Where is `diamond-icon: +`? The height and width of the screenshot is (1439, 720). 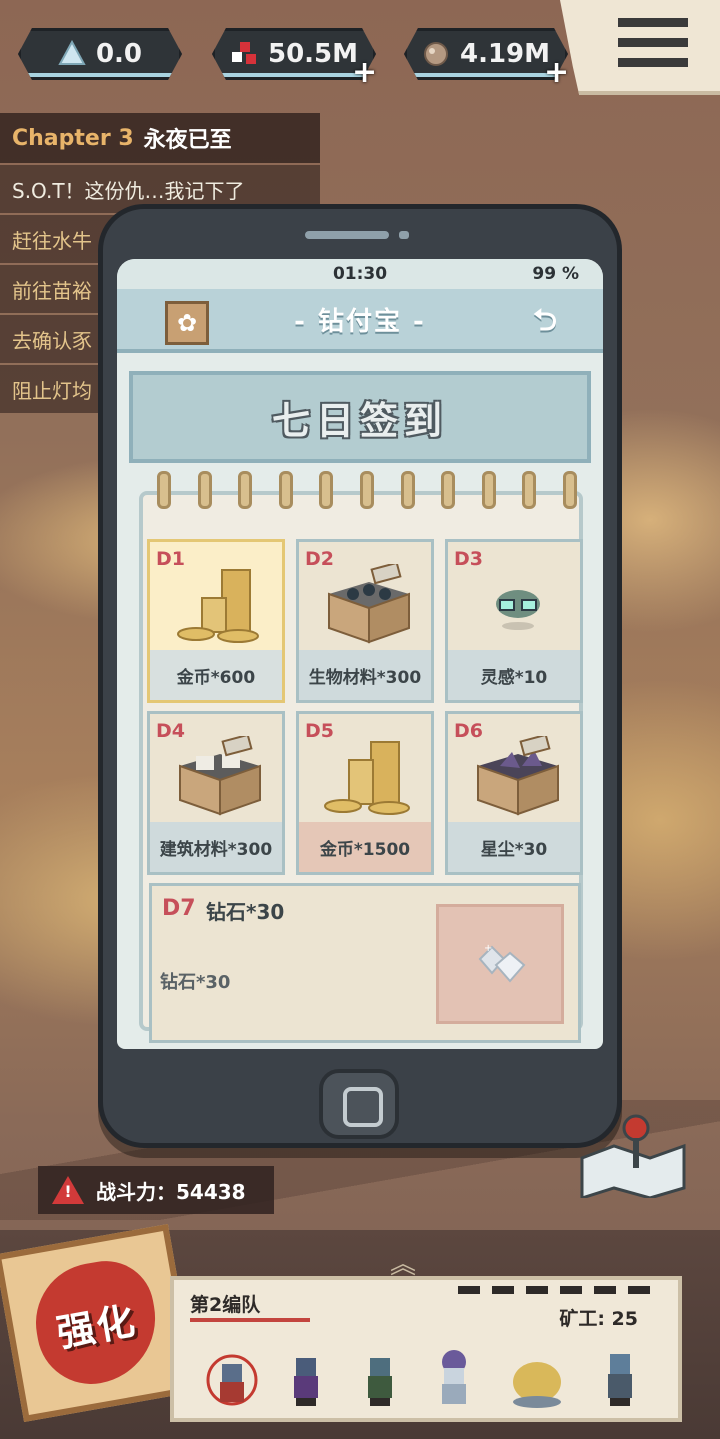
diamond-icon: + is located at coordinates (502, 963).